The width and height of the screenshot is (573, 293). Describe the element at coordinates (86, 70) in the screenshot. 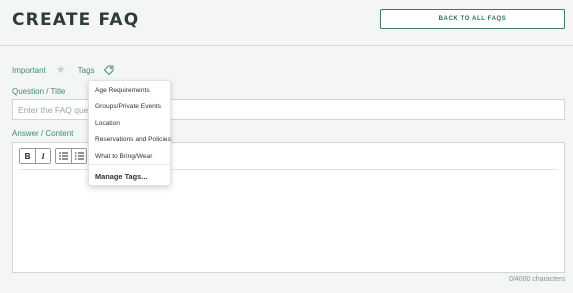

I see `tags-label: Tags` at that location.